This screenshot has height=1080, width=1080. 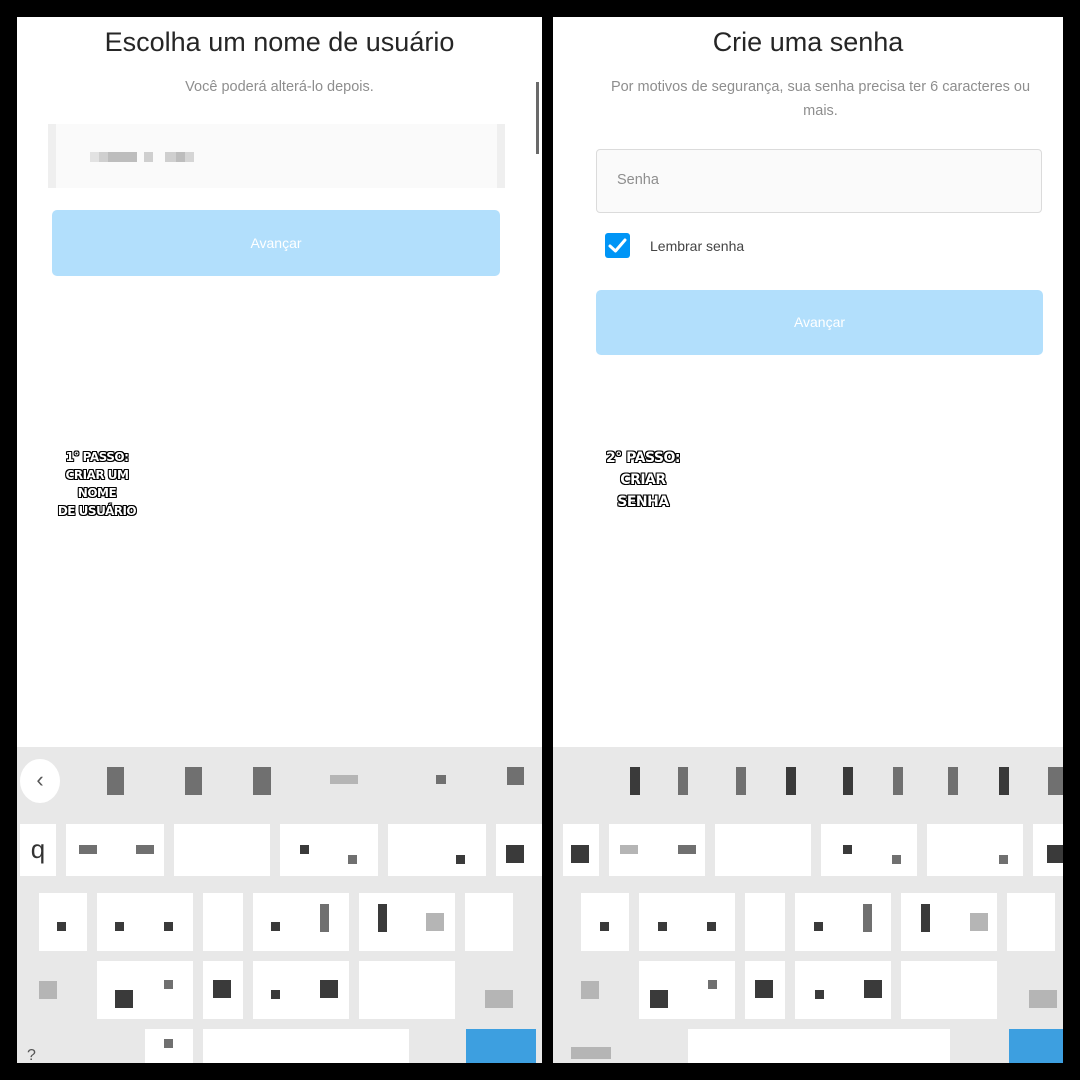 I want to click on caption-line: CRIAR UM NOME, so click(x=97, y=484).